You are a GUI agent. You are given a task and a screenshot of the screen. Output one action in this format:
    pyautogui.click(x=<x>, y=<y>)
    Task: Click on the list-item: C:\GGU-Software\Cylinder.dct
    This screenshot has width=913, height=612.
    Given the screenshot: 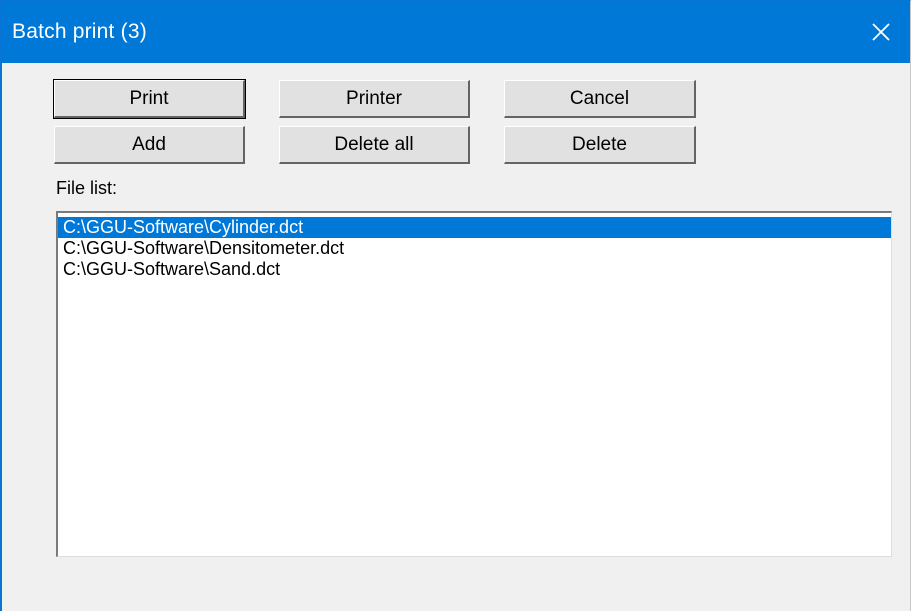 What is the action you would take?
    pyautogui.click(x=474, y=227)
    